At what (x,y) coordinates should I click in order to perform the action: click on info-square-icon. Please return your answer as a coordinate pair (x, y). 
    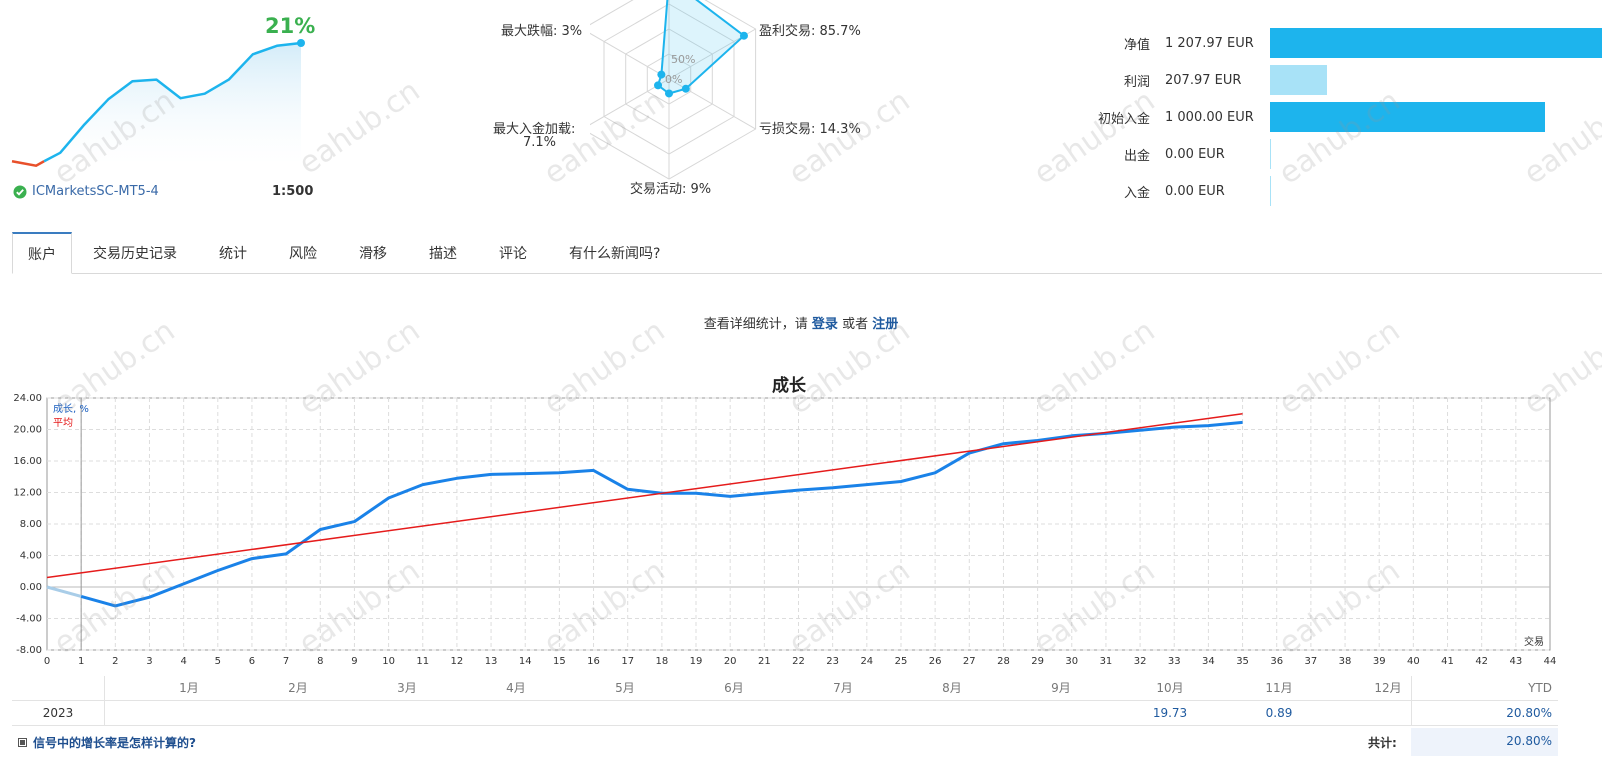
    Looking at the image, I should click on (22, 742).